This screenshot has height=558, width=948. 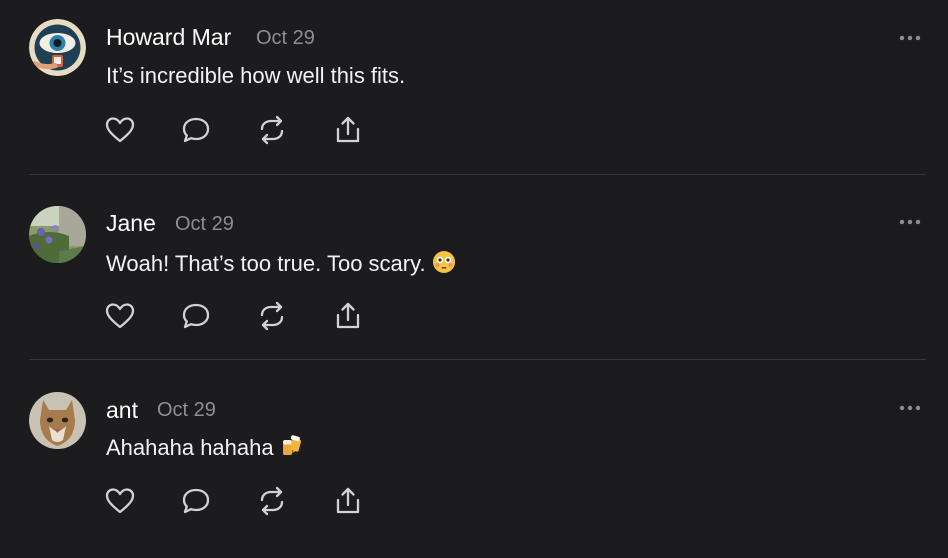 What do you see at coordinates (190, 447) in the screenshot?
I see `post-text-content: Ahahaha hahaha` at bounding box center [190, 447].